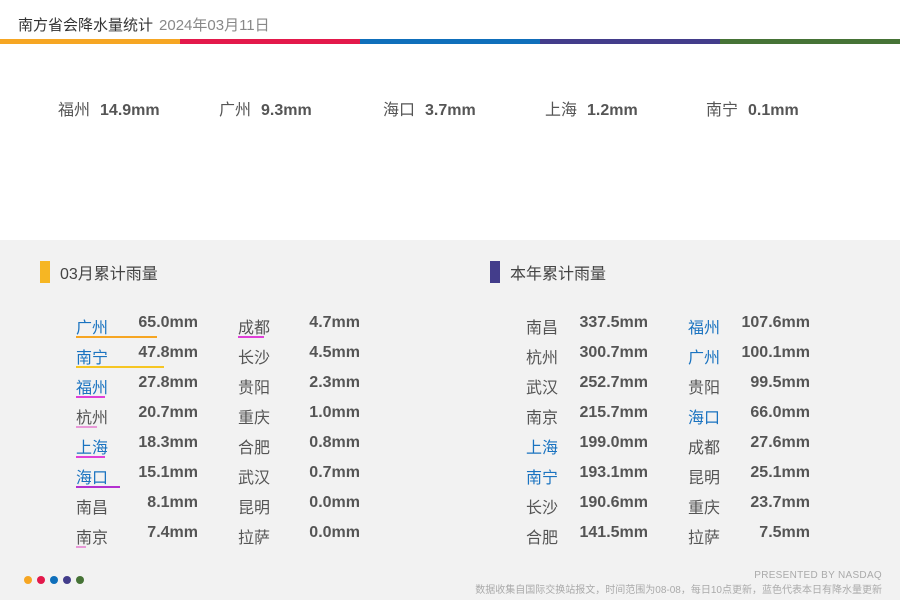 Image resolution: width=900 pixels, height=600 pixels. What do you see at coordinates (614, 352) in the screenshot?
I see `rain-value: 300.7mm` at bounding box center [614, 352].